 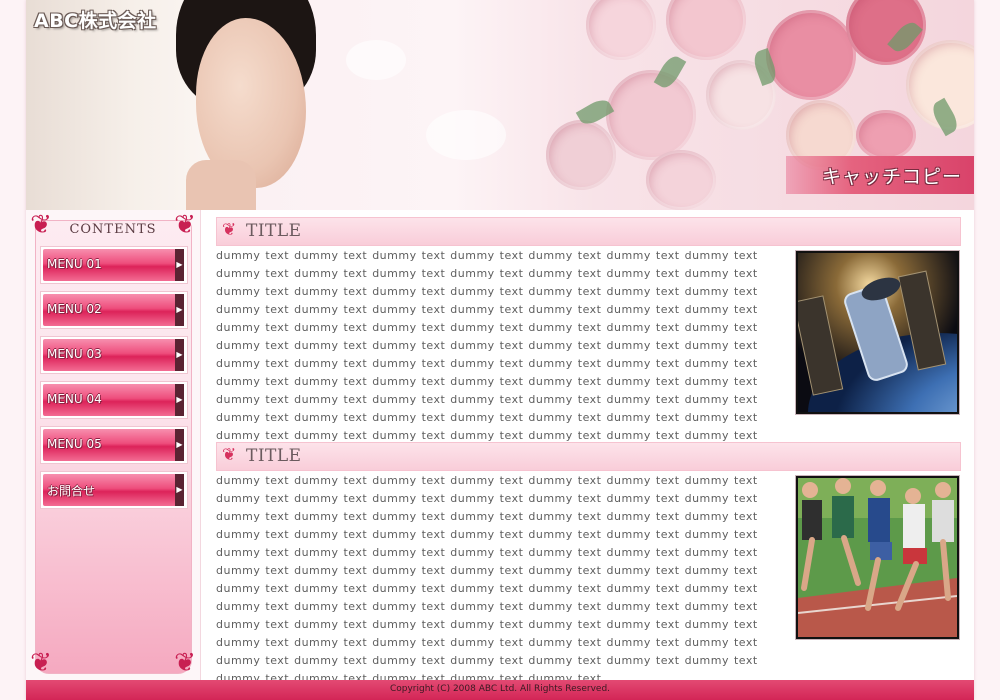 What do you see at coordinates (71, 491) in the screenshot?
I see `menu-label: お問合せ` at bounding box center [71, 491].